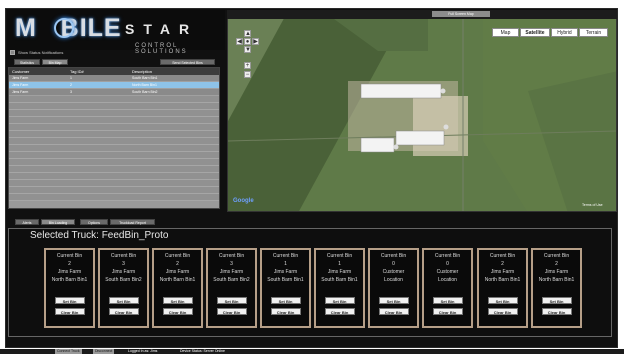 The height and width of the screenshot is (354, 624). What do you see at coordinates (71, 92) in the screenshot?
I see `cell-tag: 3` at bounding box center [71, 92].